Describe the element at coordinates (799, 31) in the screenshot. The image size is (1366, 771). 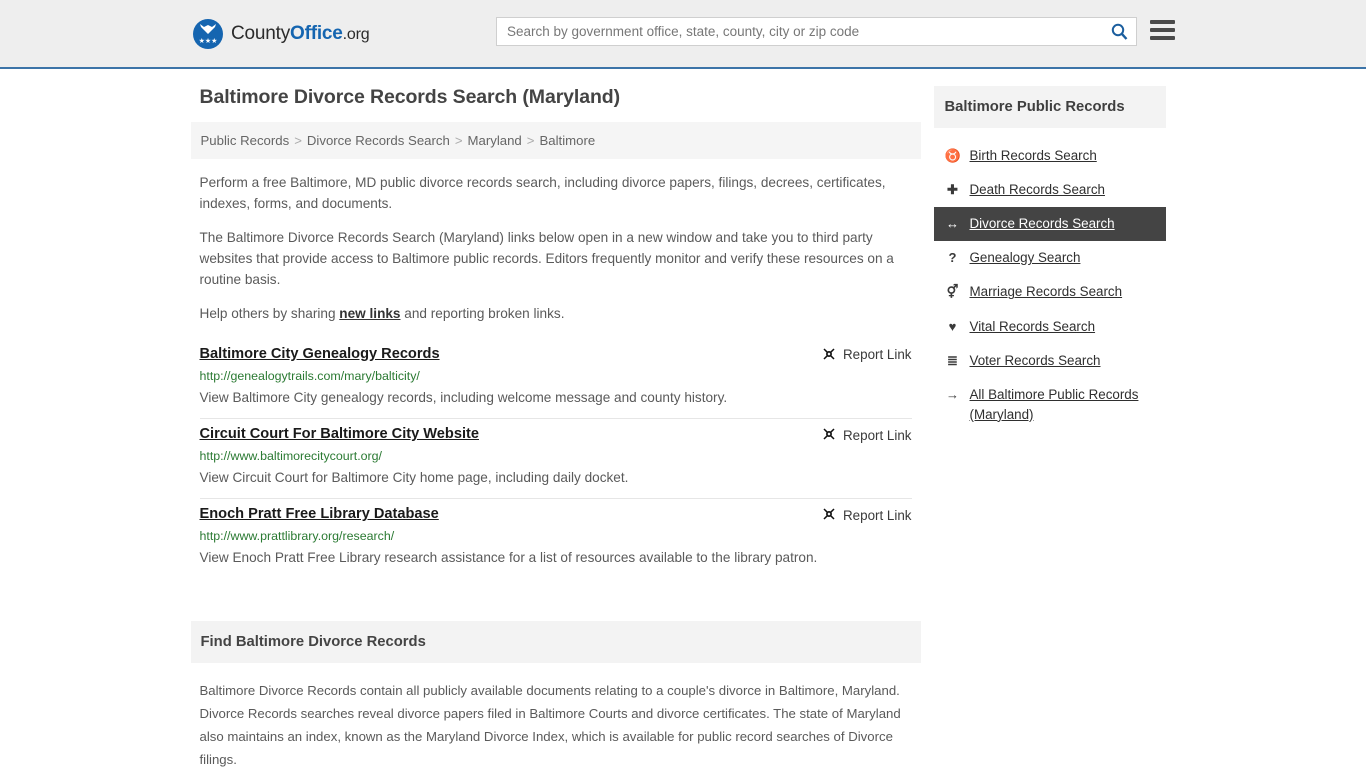
I see `search-input` at that location.